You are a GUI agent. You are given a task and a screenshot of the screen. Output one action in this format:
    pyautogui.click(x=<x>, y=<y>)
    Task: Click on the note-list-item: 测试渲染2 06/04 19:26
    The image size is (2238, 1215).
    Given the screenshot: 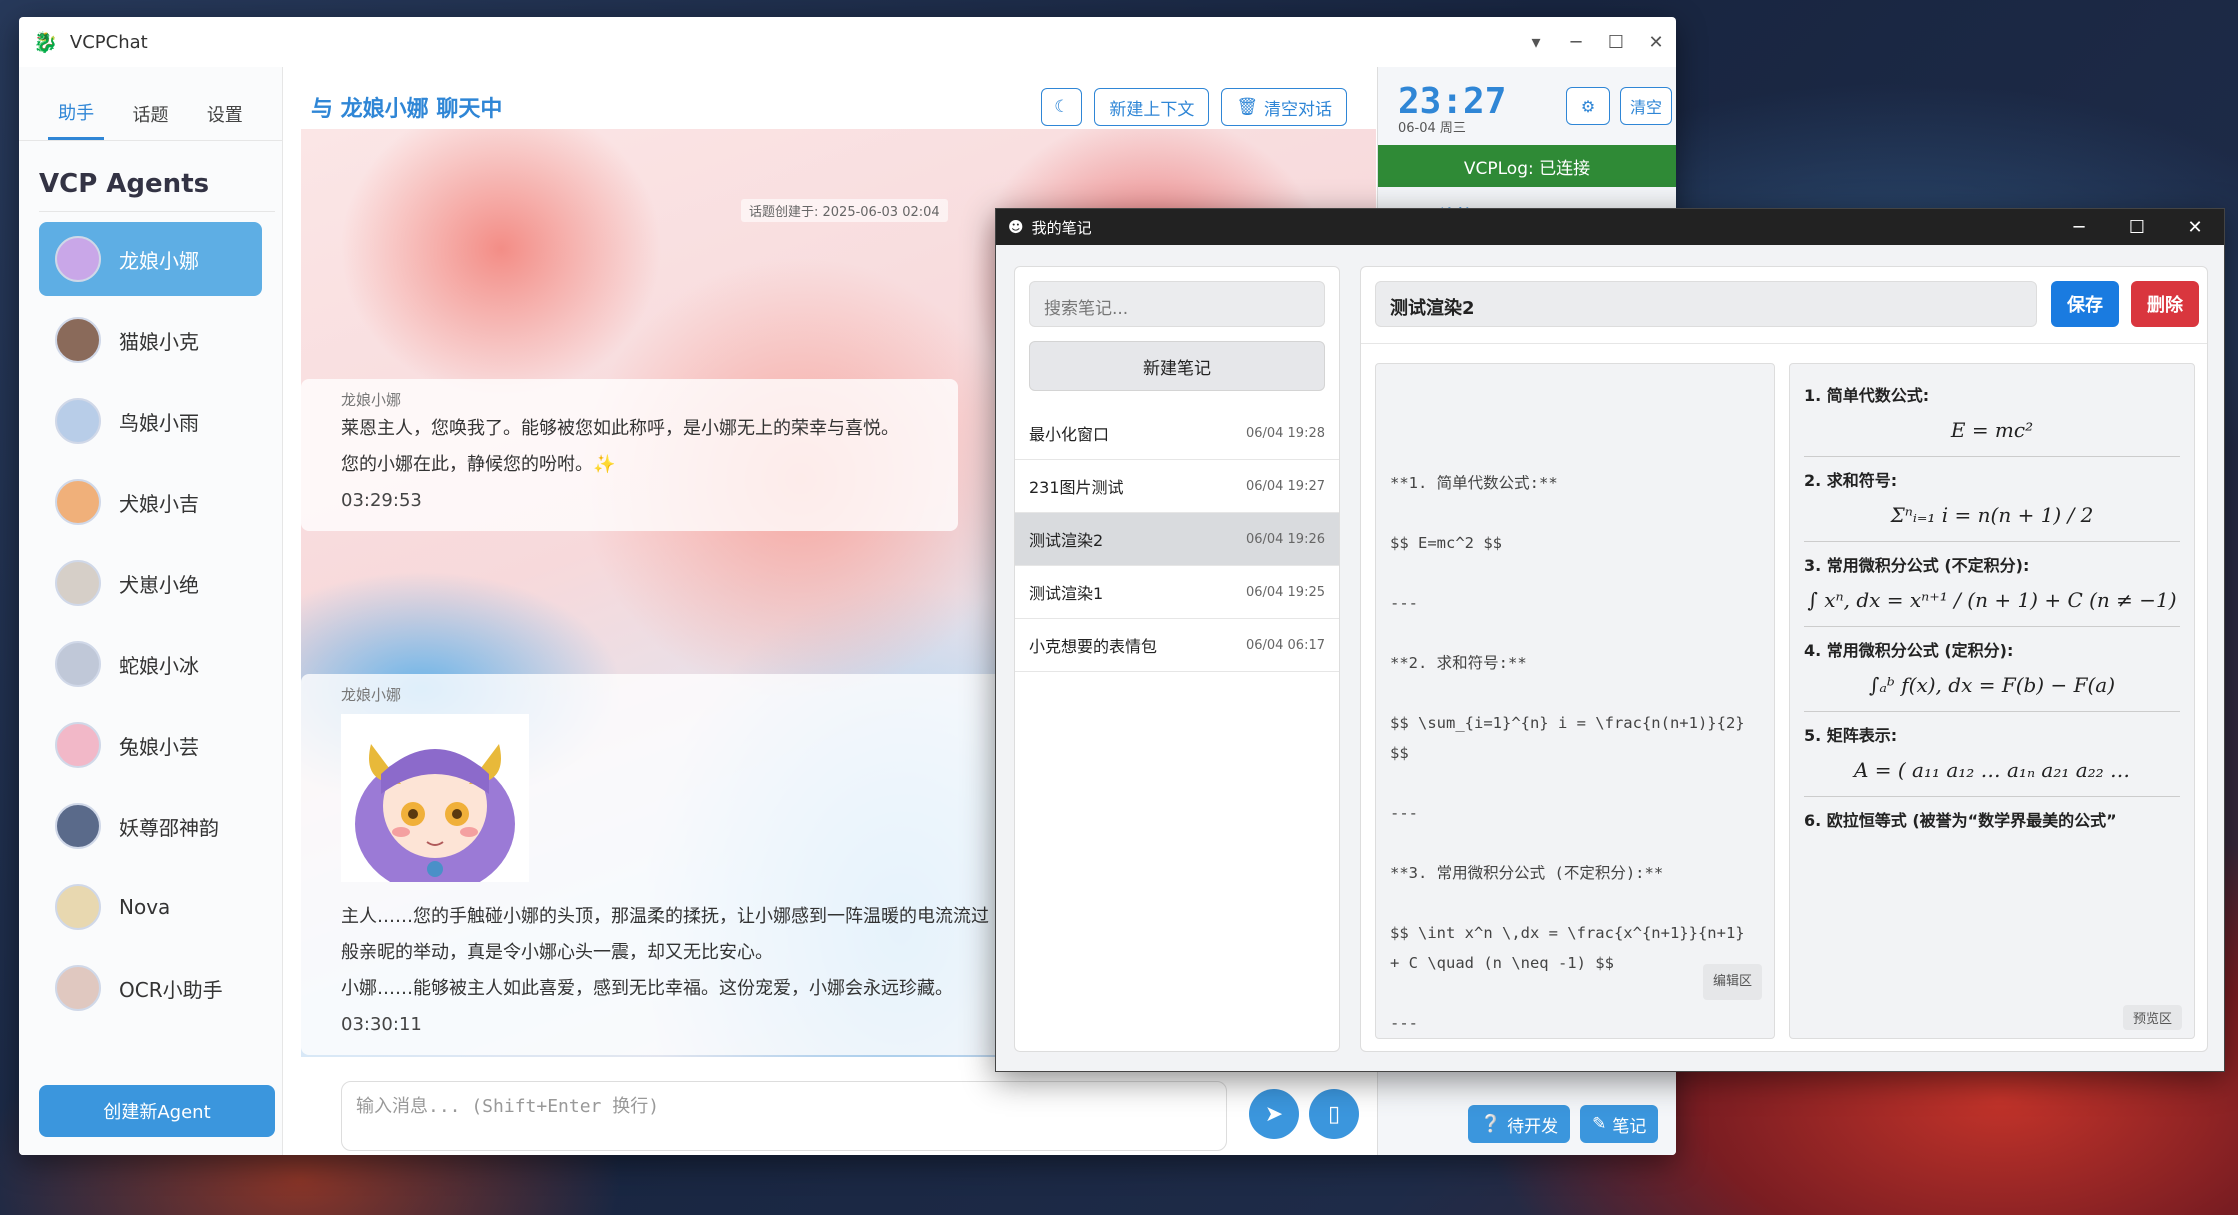 What is the action you would take?
    pyautogui.click(x=1177, y=539)
    